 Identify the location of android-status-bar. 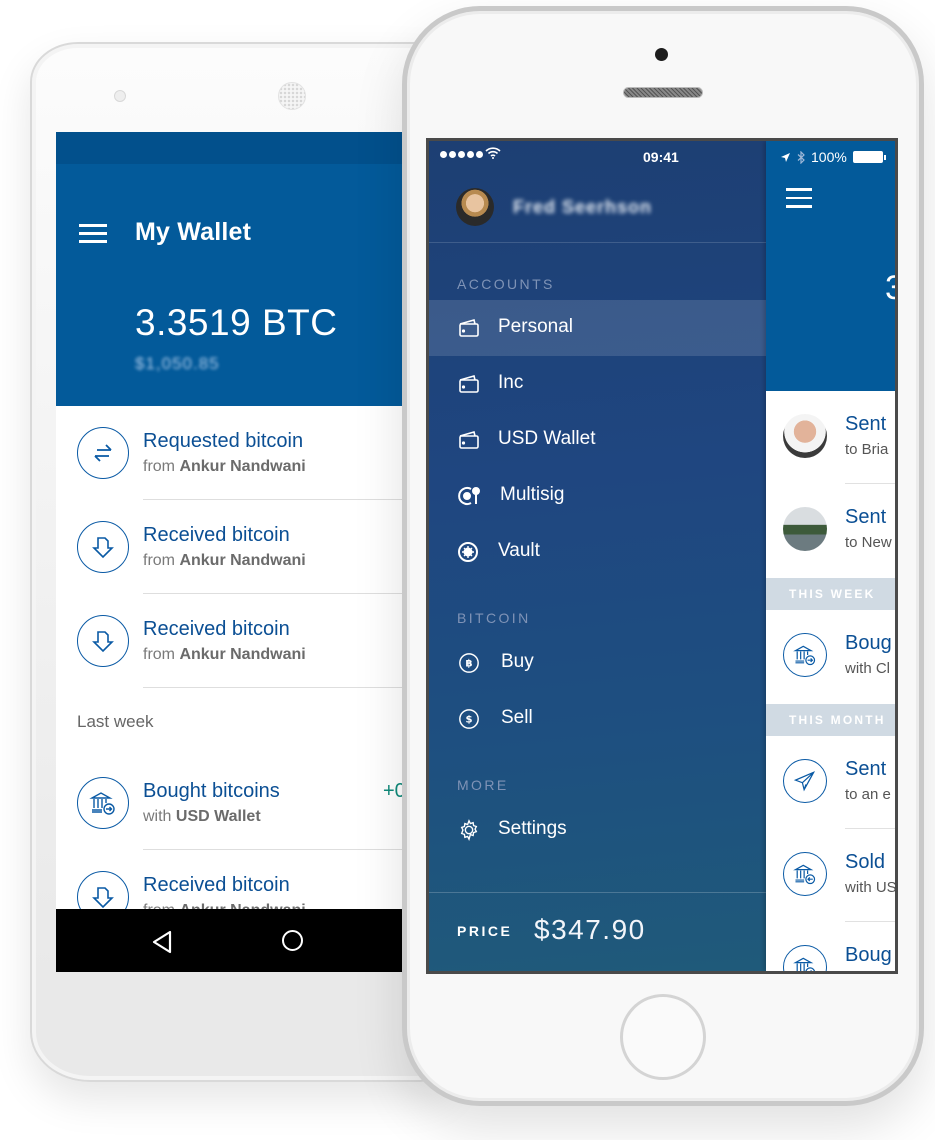
(231, 148).